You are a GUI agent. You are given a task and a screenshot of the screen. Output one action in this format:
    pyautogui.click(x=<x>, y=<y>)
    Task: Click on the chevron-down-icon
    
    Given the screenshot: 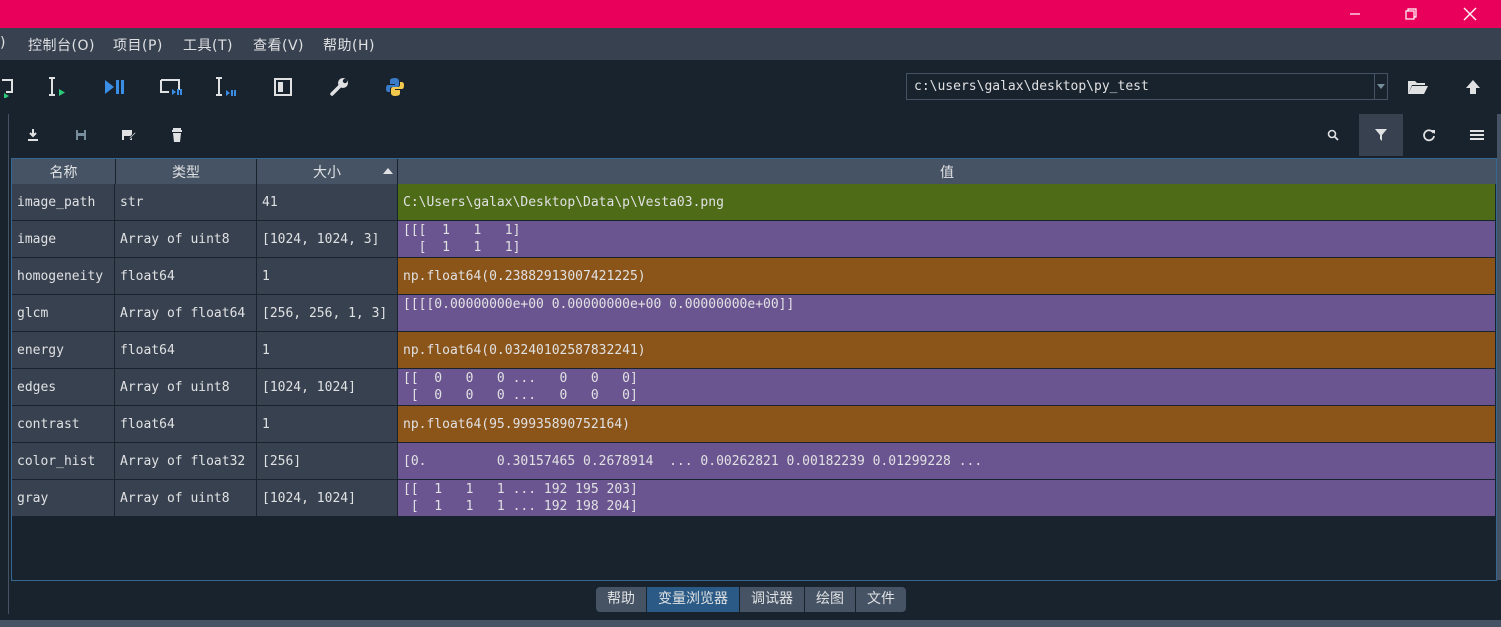 What is the action you would take?
    pyautogui.click(x=1381, y=86)
    